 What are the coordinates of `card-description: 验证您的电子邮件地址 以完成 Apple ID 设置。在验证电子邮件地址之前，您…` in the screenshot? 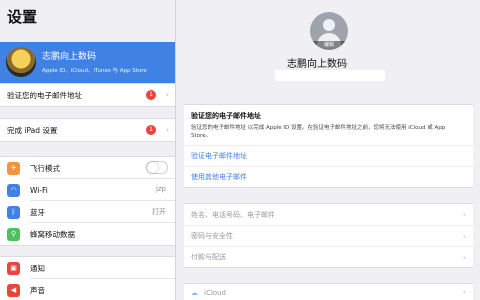 It's located at (318, 132).